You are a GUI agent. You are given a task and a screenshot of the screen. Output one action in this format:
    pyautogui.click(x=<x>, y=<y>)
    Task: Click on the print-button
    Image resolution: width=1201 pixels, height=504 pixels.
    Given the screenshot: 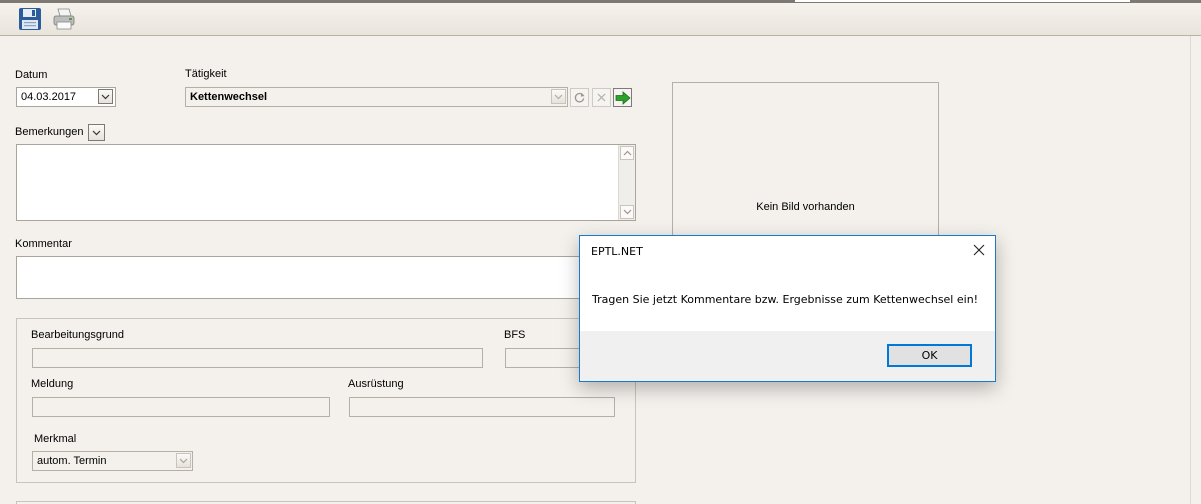 What is the action you would take?
    pyautogui.click(x=64, y=19)
    